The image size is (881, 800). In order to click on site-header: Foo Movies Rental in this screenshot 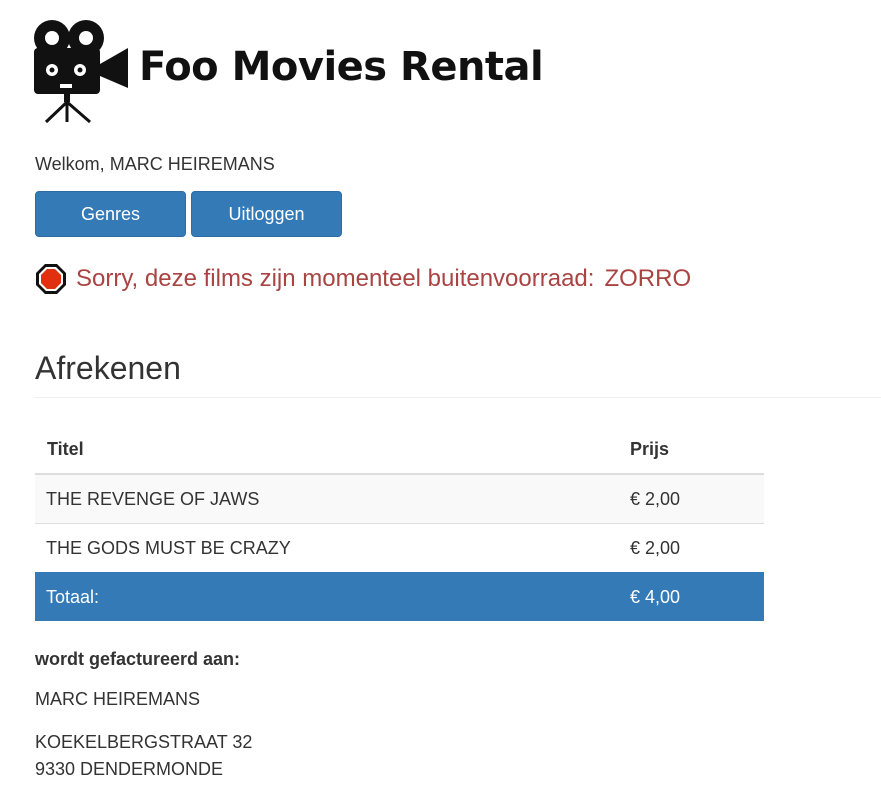, I will do `click(287, 71)`.